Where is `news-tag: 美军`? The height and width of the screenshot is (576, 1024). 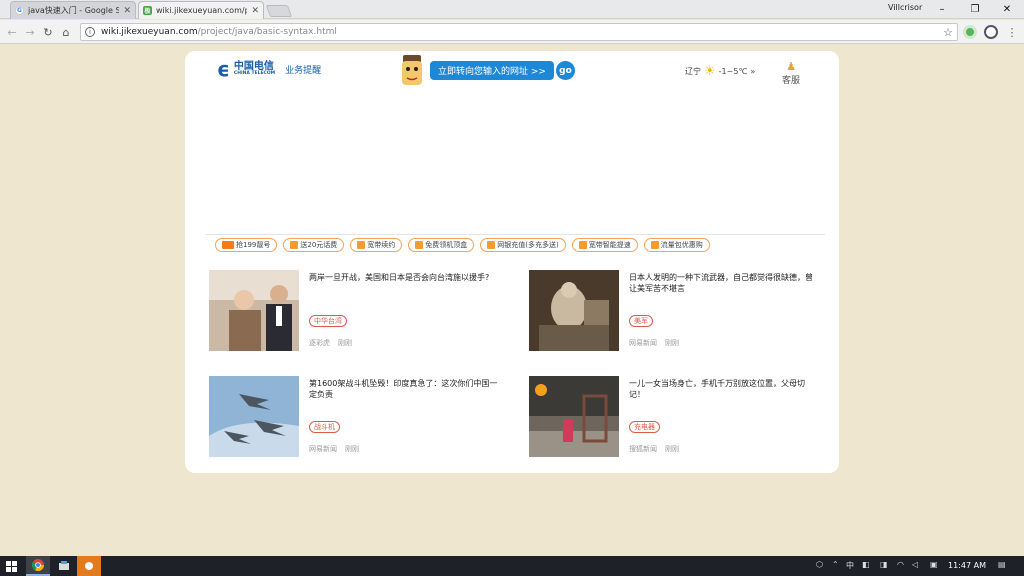 news-tag: 美军 is located at coordinates (641, 321).